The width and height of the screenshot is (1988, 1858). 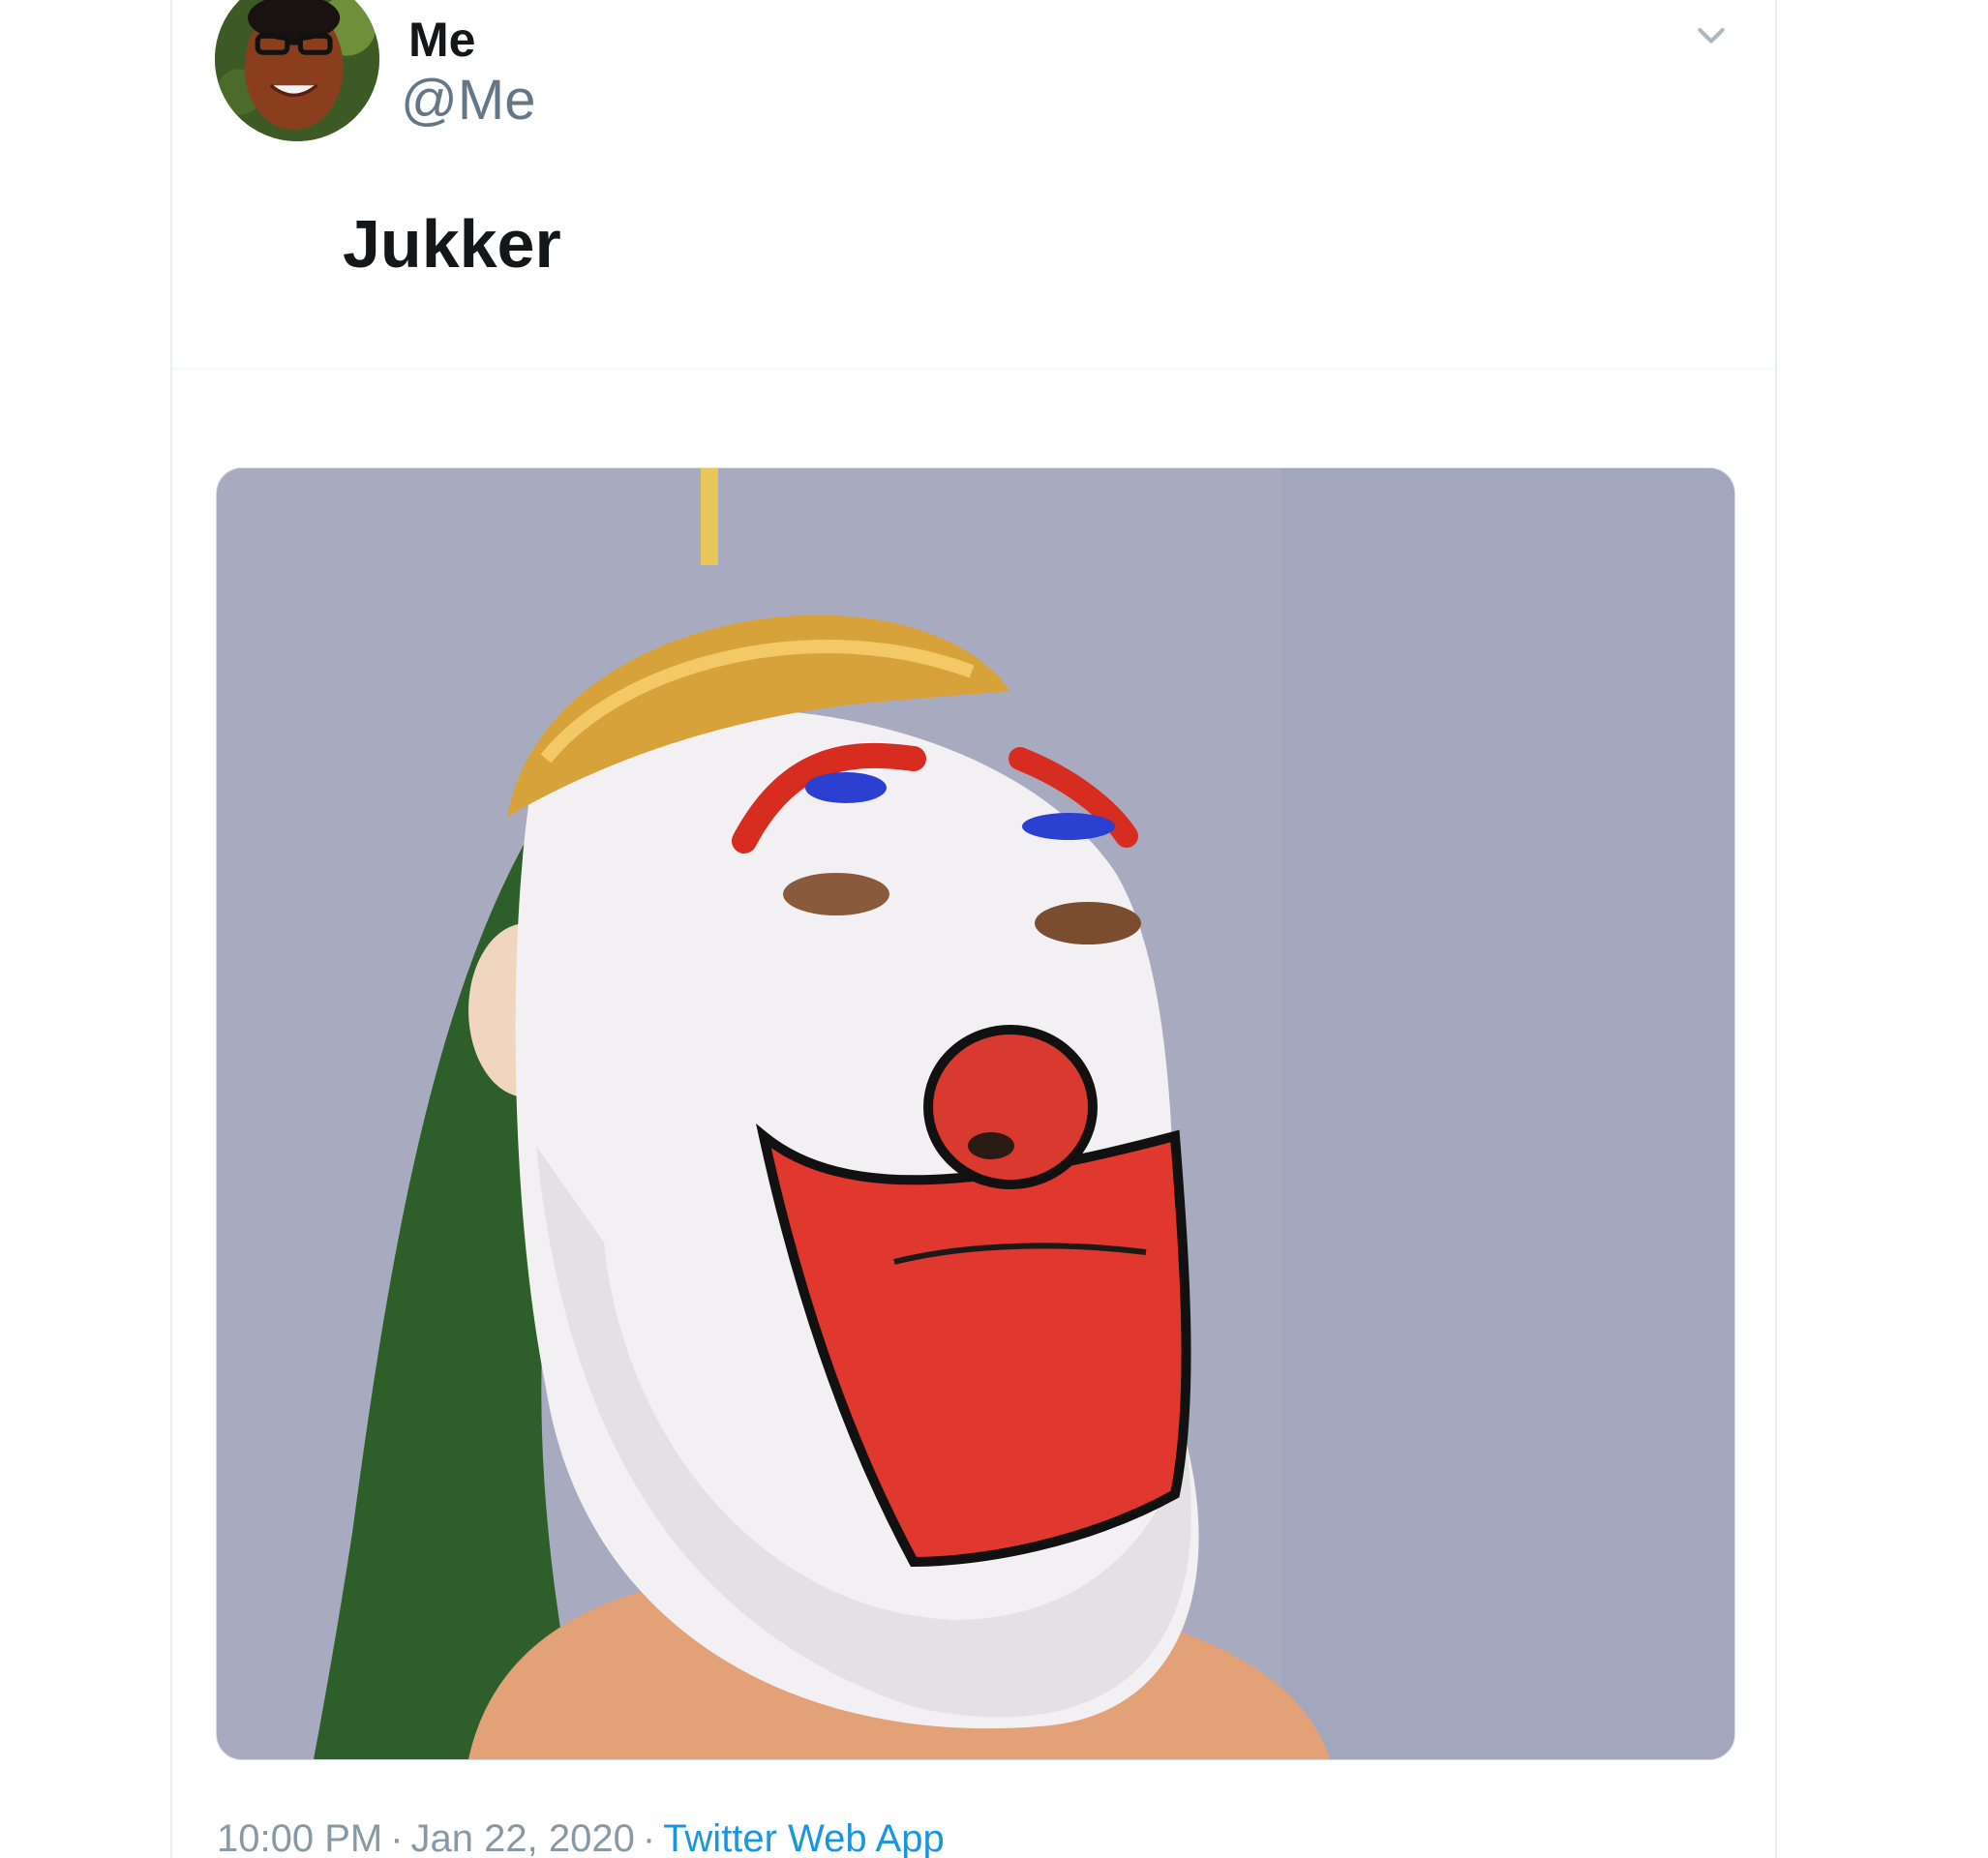 I want to click on tweet-meta: 10:00 PM · Jan 22, 2020 · Twitter Web App, so click(x=581, y=1837).